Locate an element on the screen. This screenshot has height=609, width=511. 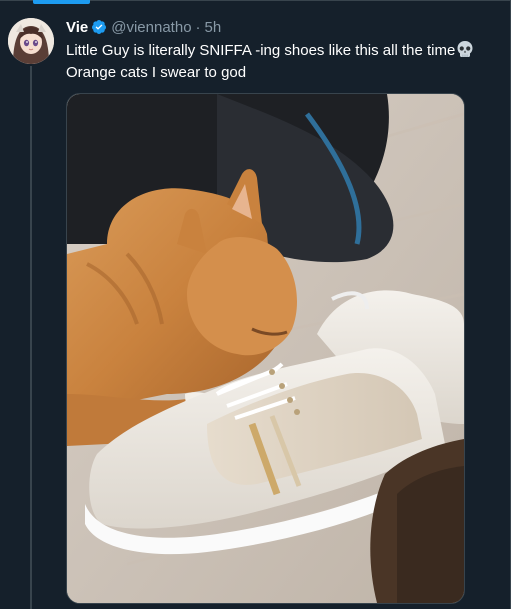
tweet-text-line-2: Orange cats I swear to god is located at coordinates (156, 72).